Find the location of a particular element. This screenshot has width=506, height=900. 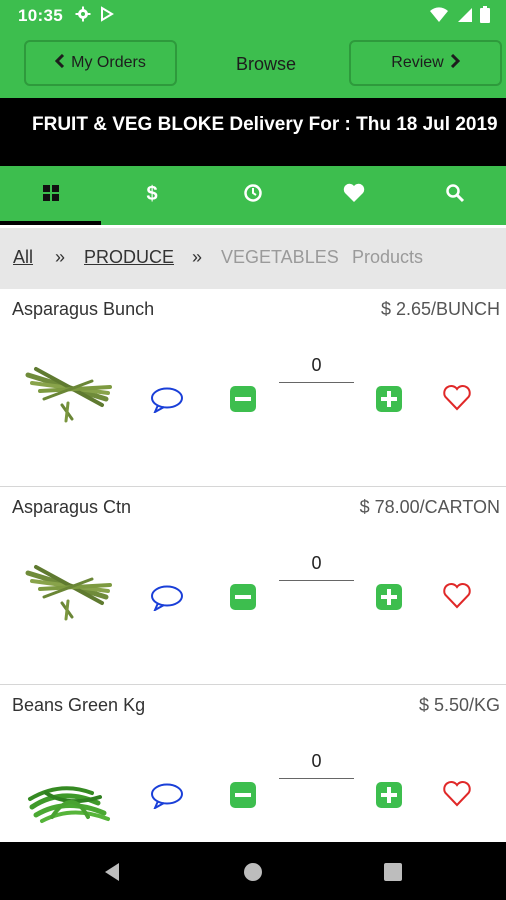

grid-icon is located at coordinates (51, 195).